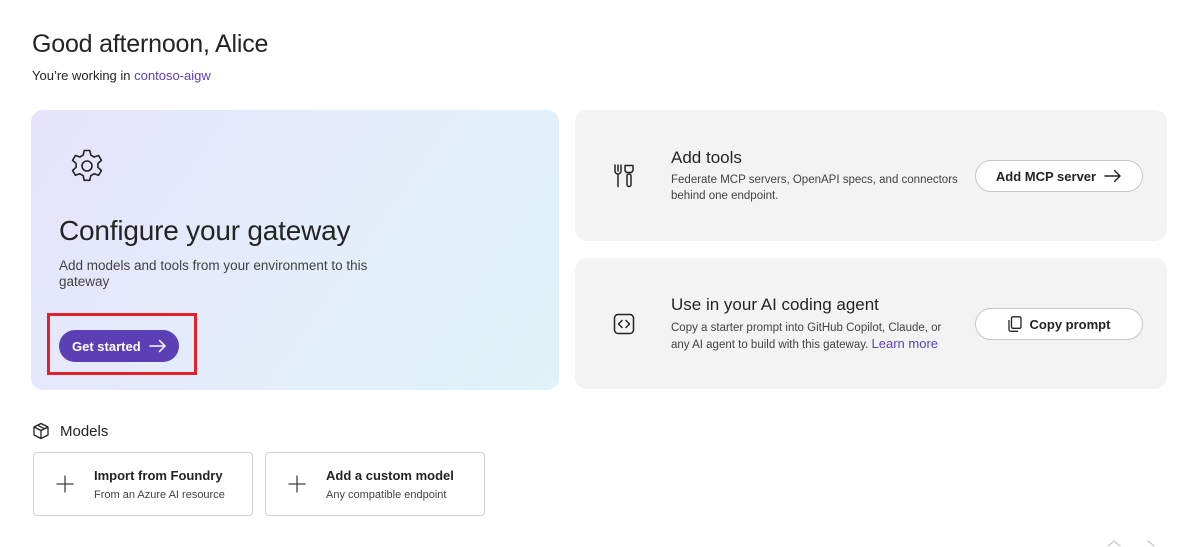  What do you see at coordinates (205, 230) in the screenshot?
I see `hero-title: Configure your gateway` at bounding box center [205, 230].